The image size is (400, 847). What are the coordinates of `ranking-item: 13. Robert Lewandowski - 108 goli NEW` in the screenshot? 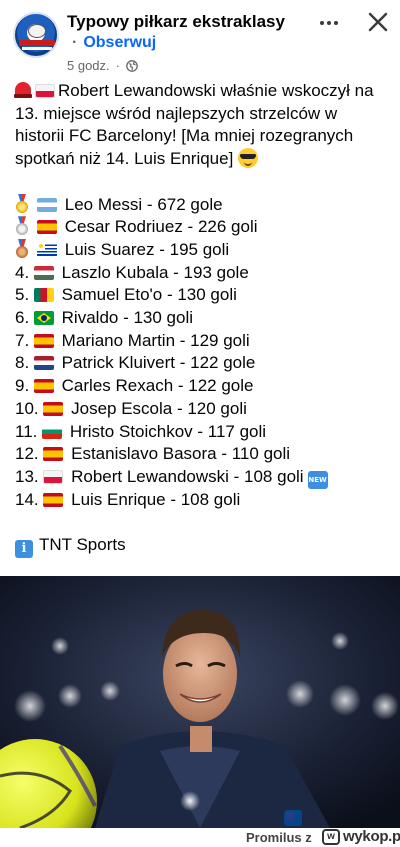 It's located at (203, 477).